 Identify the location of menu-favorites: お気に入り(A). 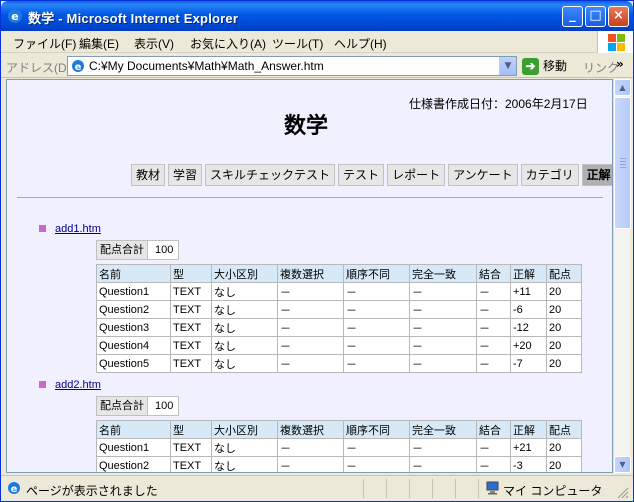
(228, 43).